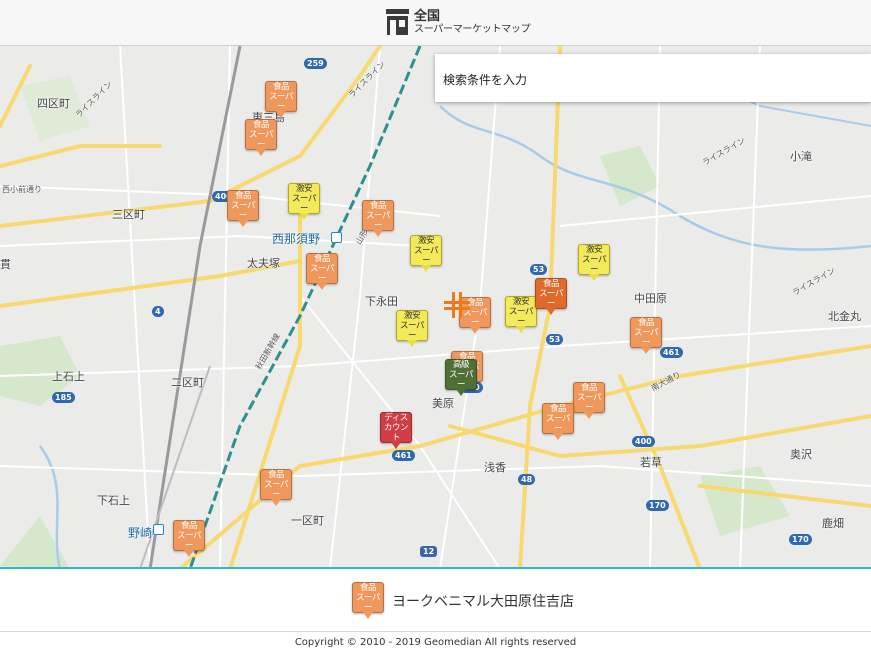 This screenshot has width=871, height=653. I want to click on header: 全国 スーパーマーケットマップ, so click(435, 23).